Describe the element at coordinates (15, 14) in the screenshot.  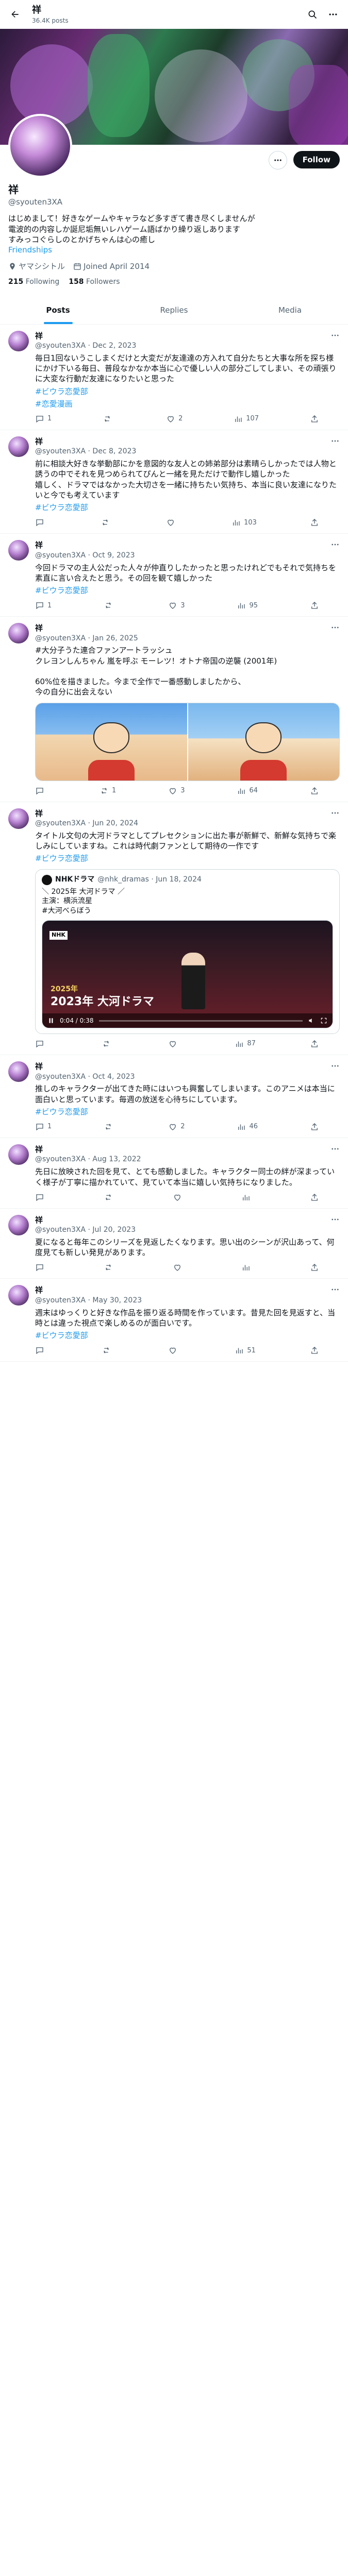
I see `back-button` at that location.